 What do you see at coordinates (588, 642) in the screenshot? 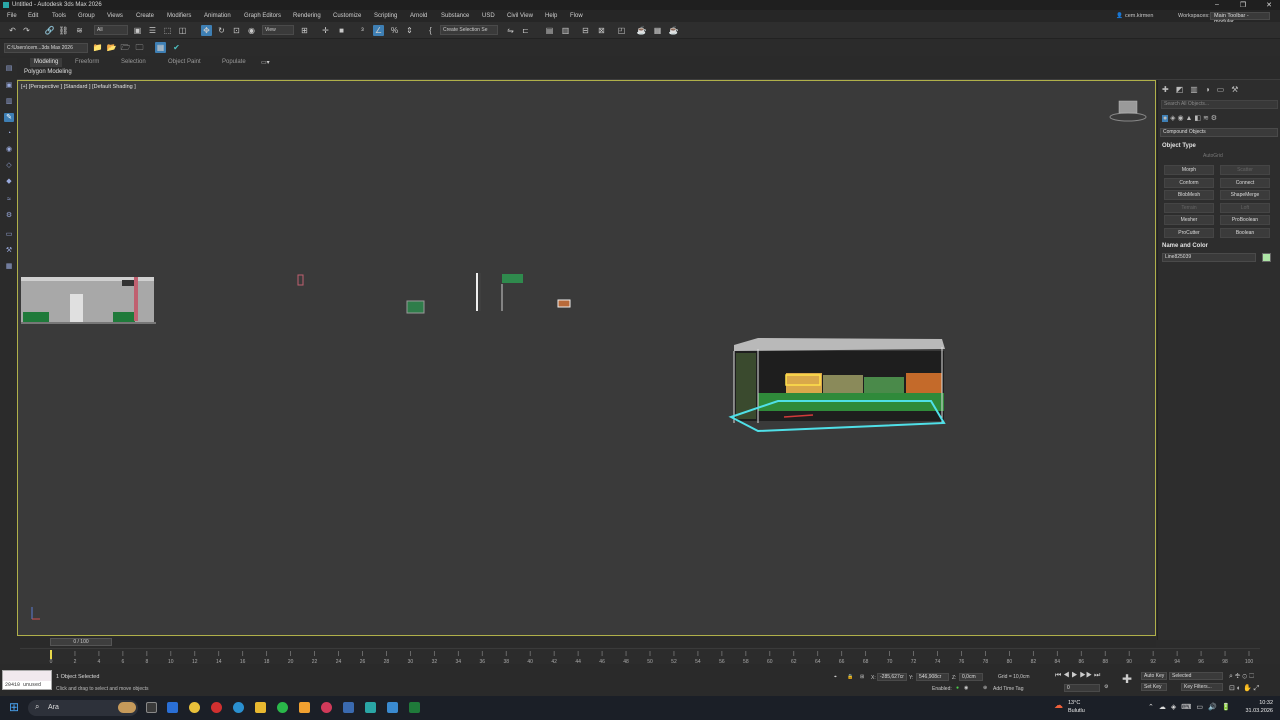
I see `time-slider: 0 / 100` at bounding box center [588, 642].